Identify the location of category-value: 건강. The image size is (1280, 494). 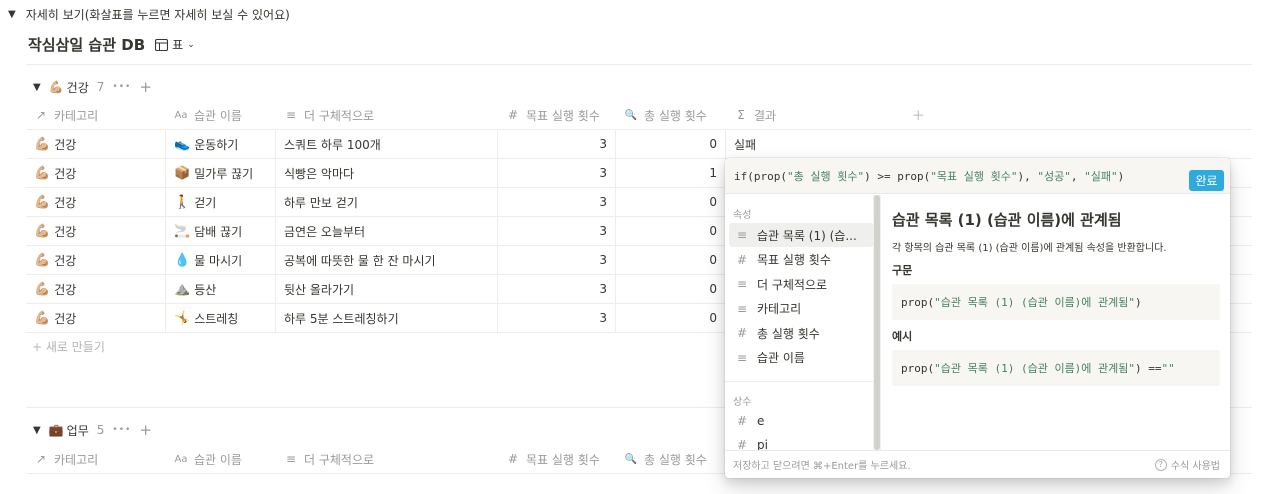
(65, 289).